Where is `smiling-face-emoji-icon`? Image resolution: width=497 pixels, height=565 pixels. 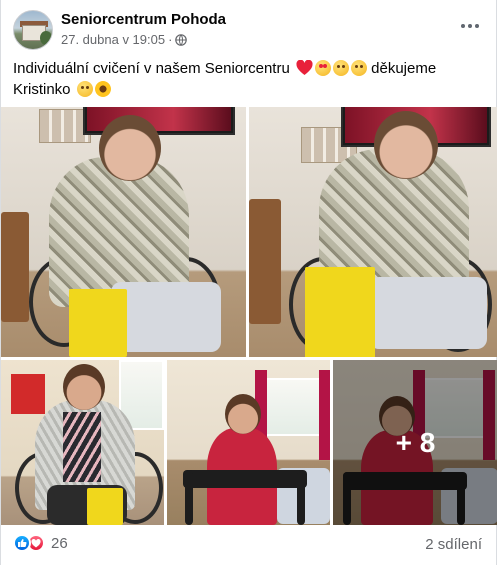
smiling-face-emoji-icon is located at coordinates (84, 89).